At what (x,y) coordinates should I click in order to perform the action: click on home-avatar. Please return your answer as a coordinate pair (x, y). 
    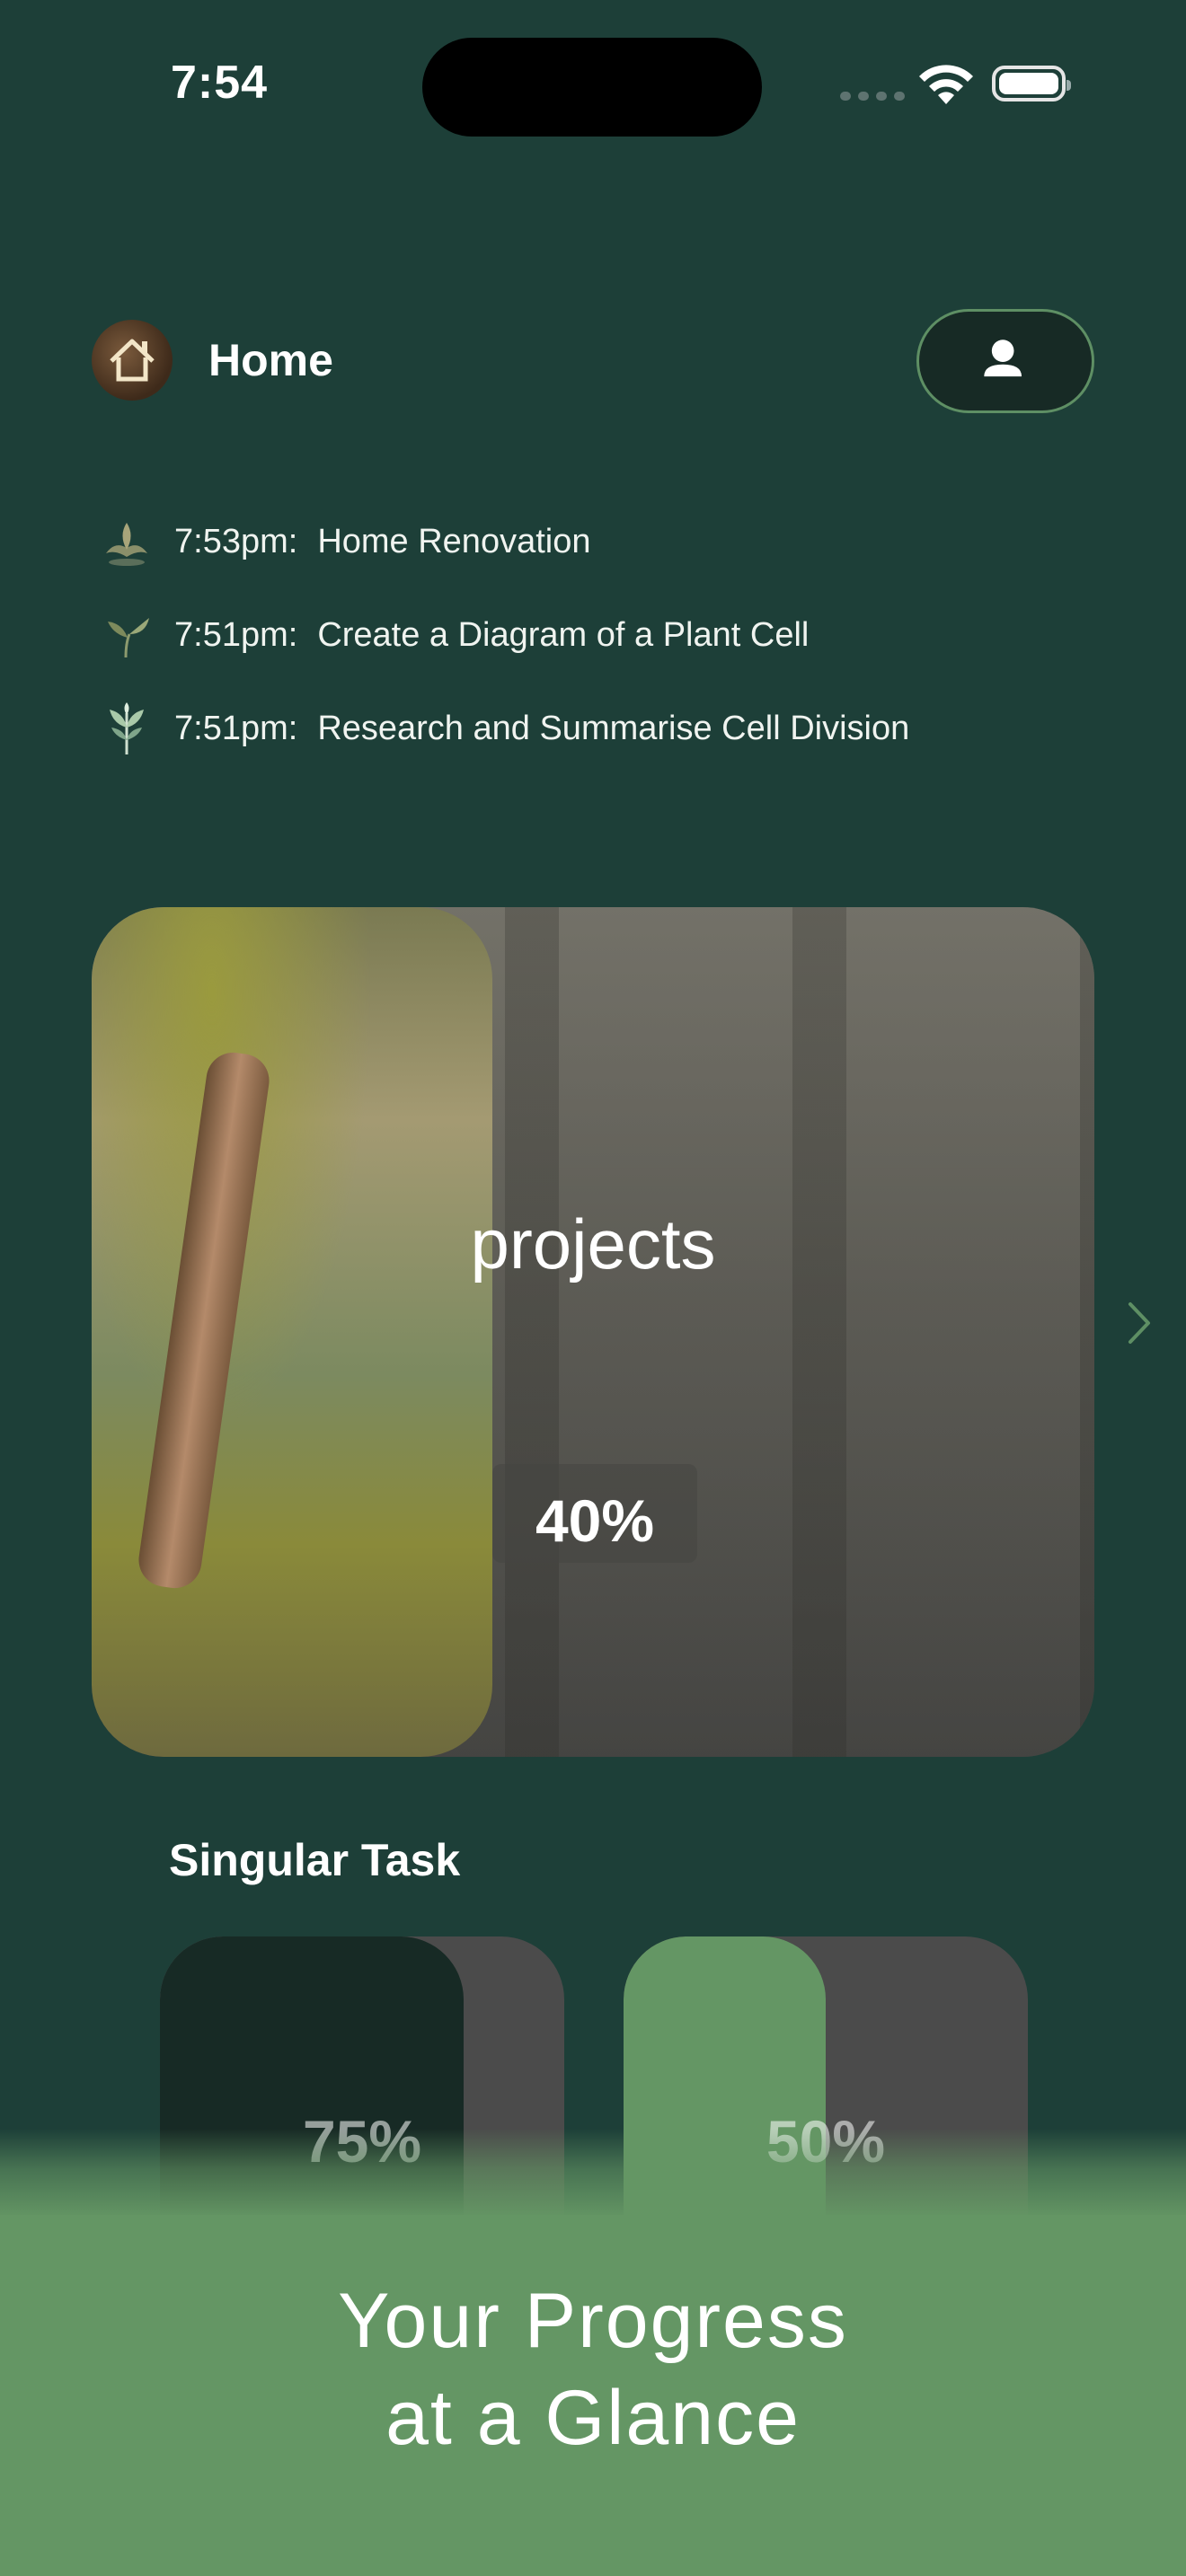
    Looking at the image, I should click on (132, 360).